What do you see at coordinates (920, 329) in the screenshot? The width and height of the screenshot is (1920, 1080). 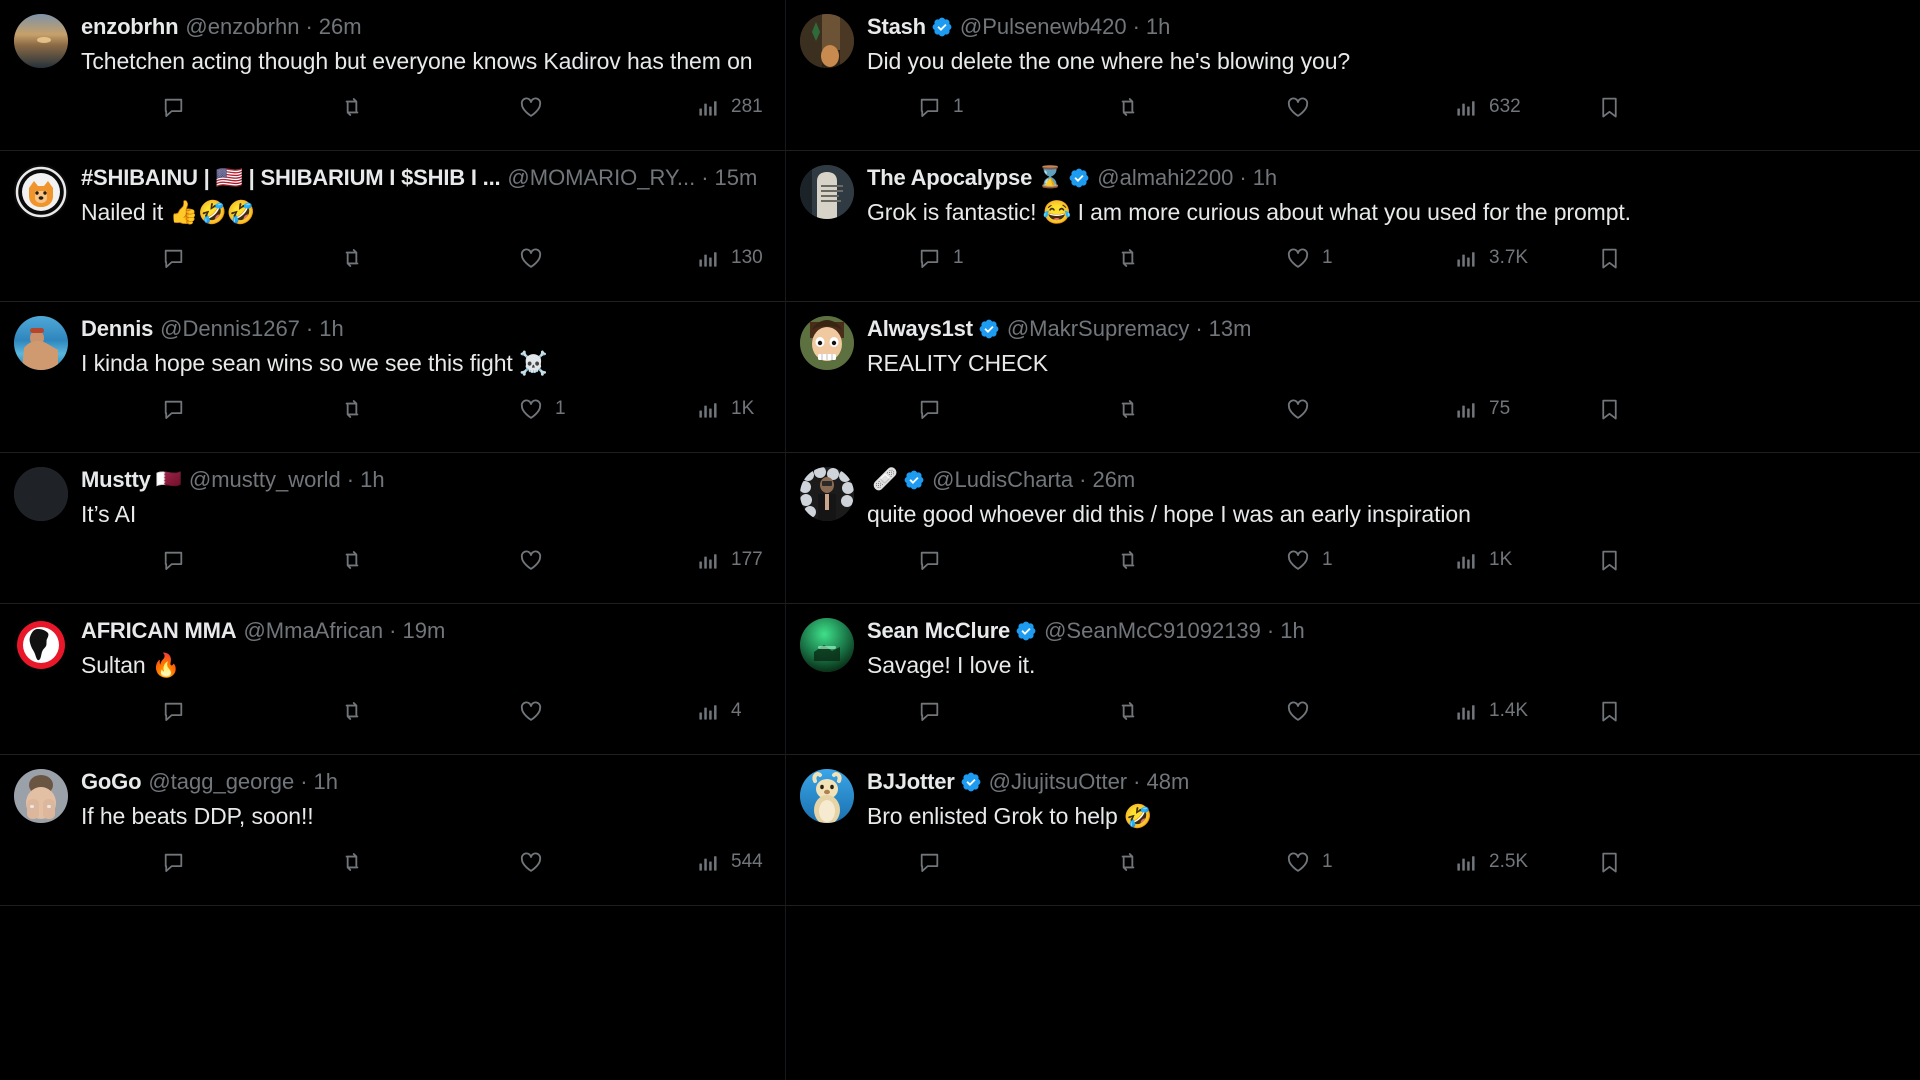 I see `display-name: Always1st` at bounding box center [920, 329].